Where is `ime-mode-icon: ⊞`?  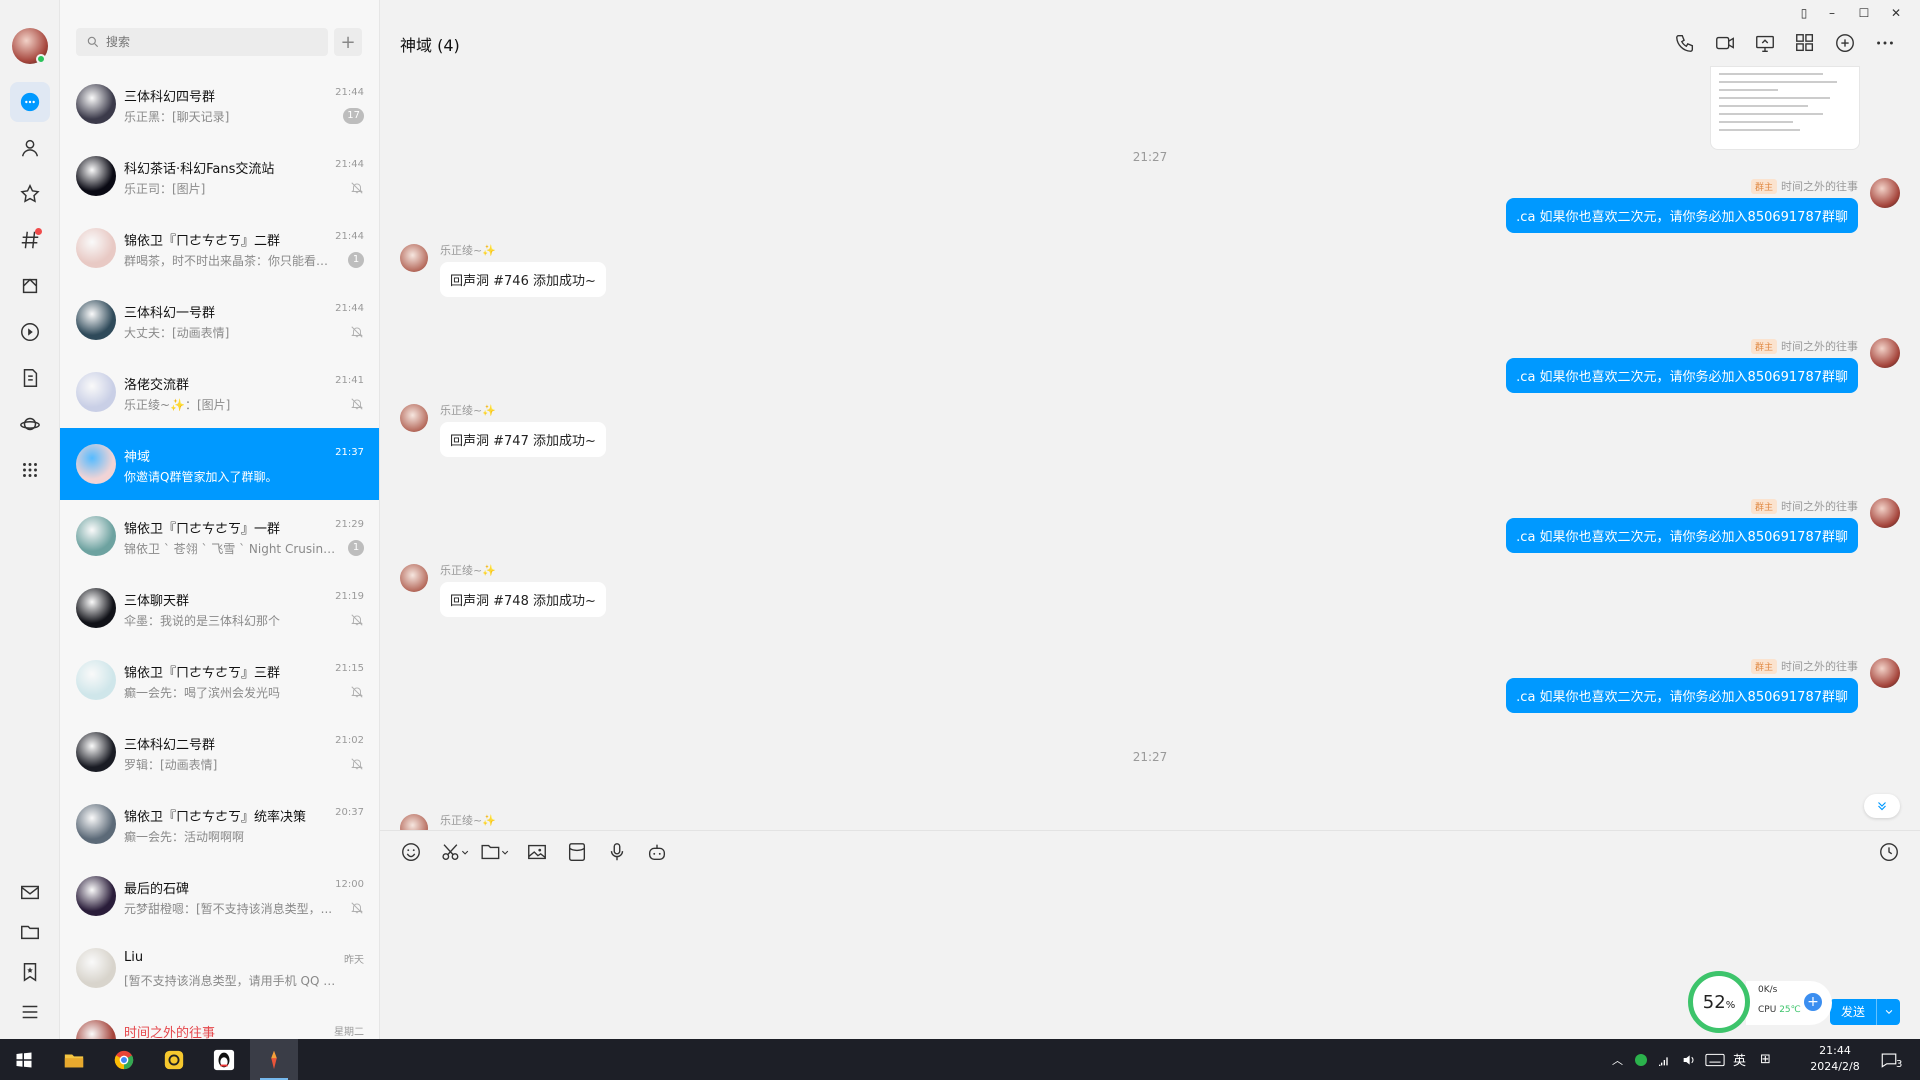 ime-mode-icon: ⊞ is located at coordinates (1765, 1059).